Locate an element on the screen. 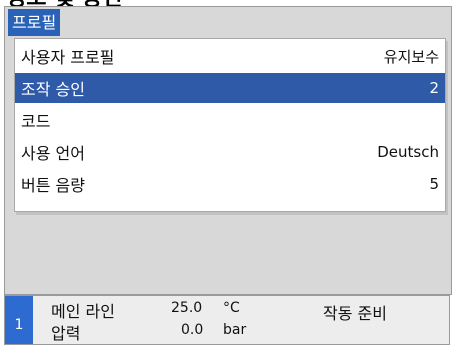 The image size is (454, 347). menu-item-code: 코드 is located at coordinates (230, 120).